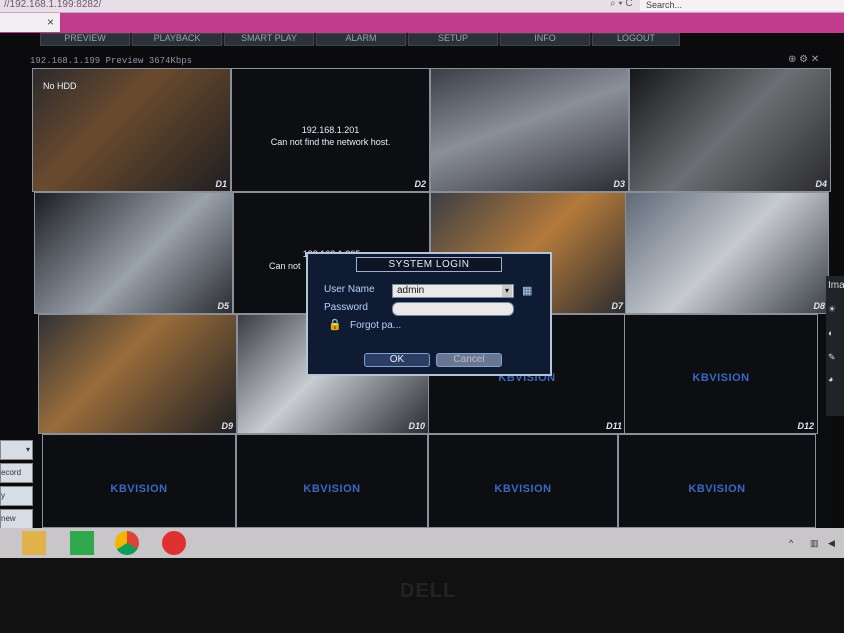 The height and width of the screenshot is (633, 844). I want to click on left-panel: ▾ ecord y new, so click(16, 484).